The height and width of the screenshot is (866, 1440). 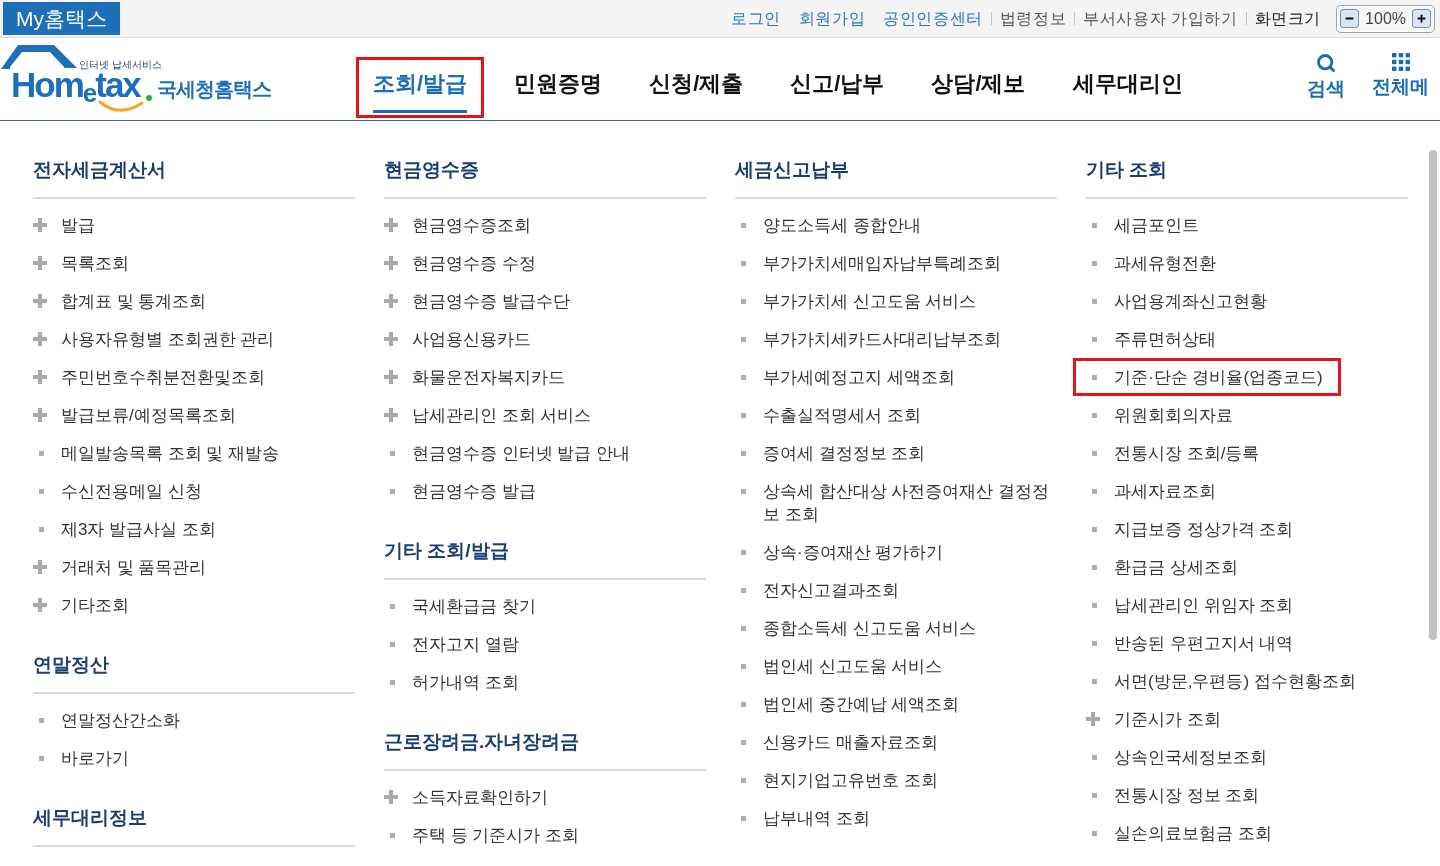 I want to click on menu-link: 법인세 신고도움 서비스, so click(x=896, y=666).